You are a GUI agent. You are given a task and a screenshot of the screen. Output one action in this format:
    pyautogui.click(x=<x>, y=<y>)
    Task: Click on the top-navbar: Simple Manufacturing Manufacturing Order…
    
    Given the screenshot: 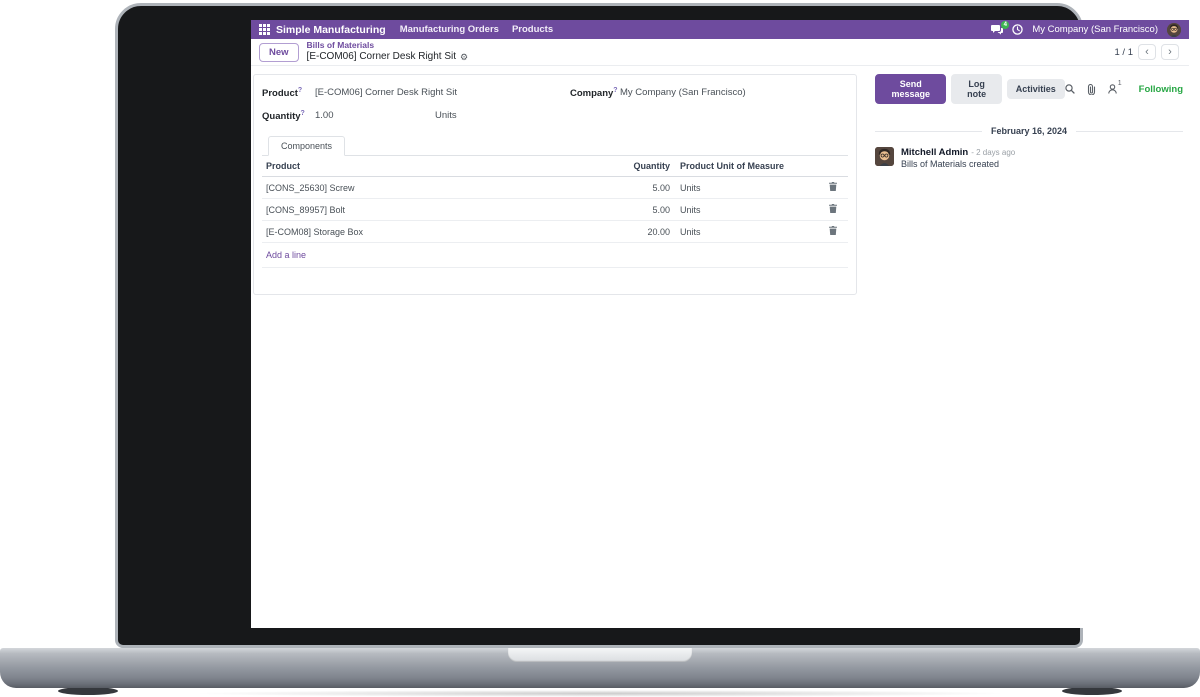 What is the action you would take?
    pyautogui.click(x=720, y=29)
    